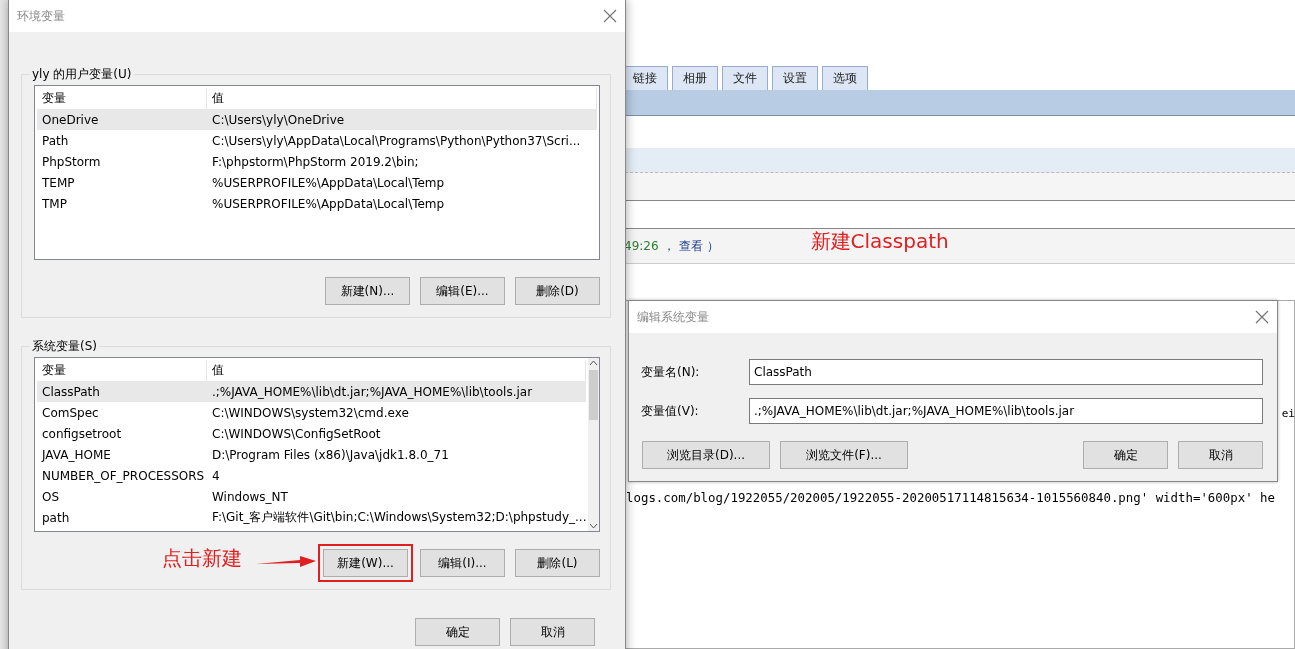 This screenshot has width=1295, height=649. What do you see at coordinates (951, 497) in the screenshot?
I see `code-line: logs.com/blog/1922055/202005/1922055-20200517114815634-1015560840.png' width='600px' he` at bounding box center [951, 497].